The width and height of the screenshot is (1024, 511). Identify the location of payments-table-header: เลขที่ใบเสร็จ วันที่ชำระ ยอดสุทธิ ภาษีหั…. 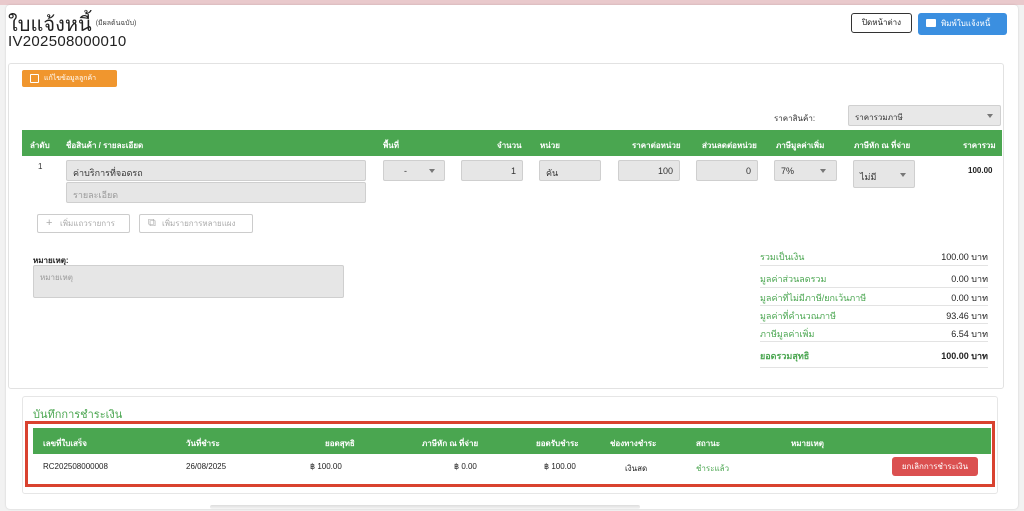
(512, 441).